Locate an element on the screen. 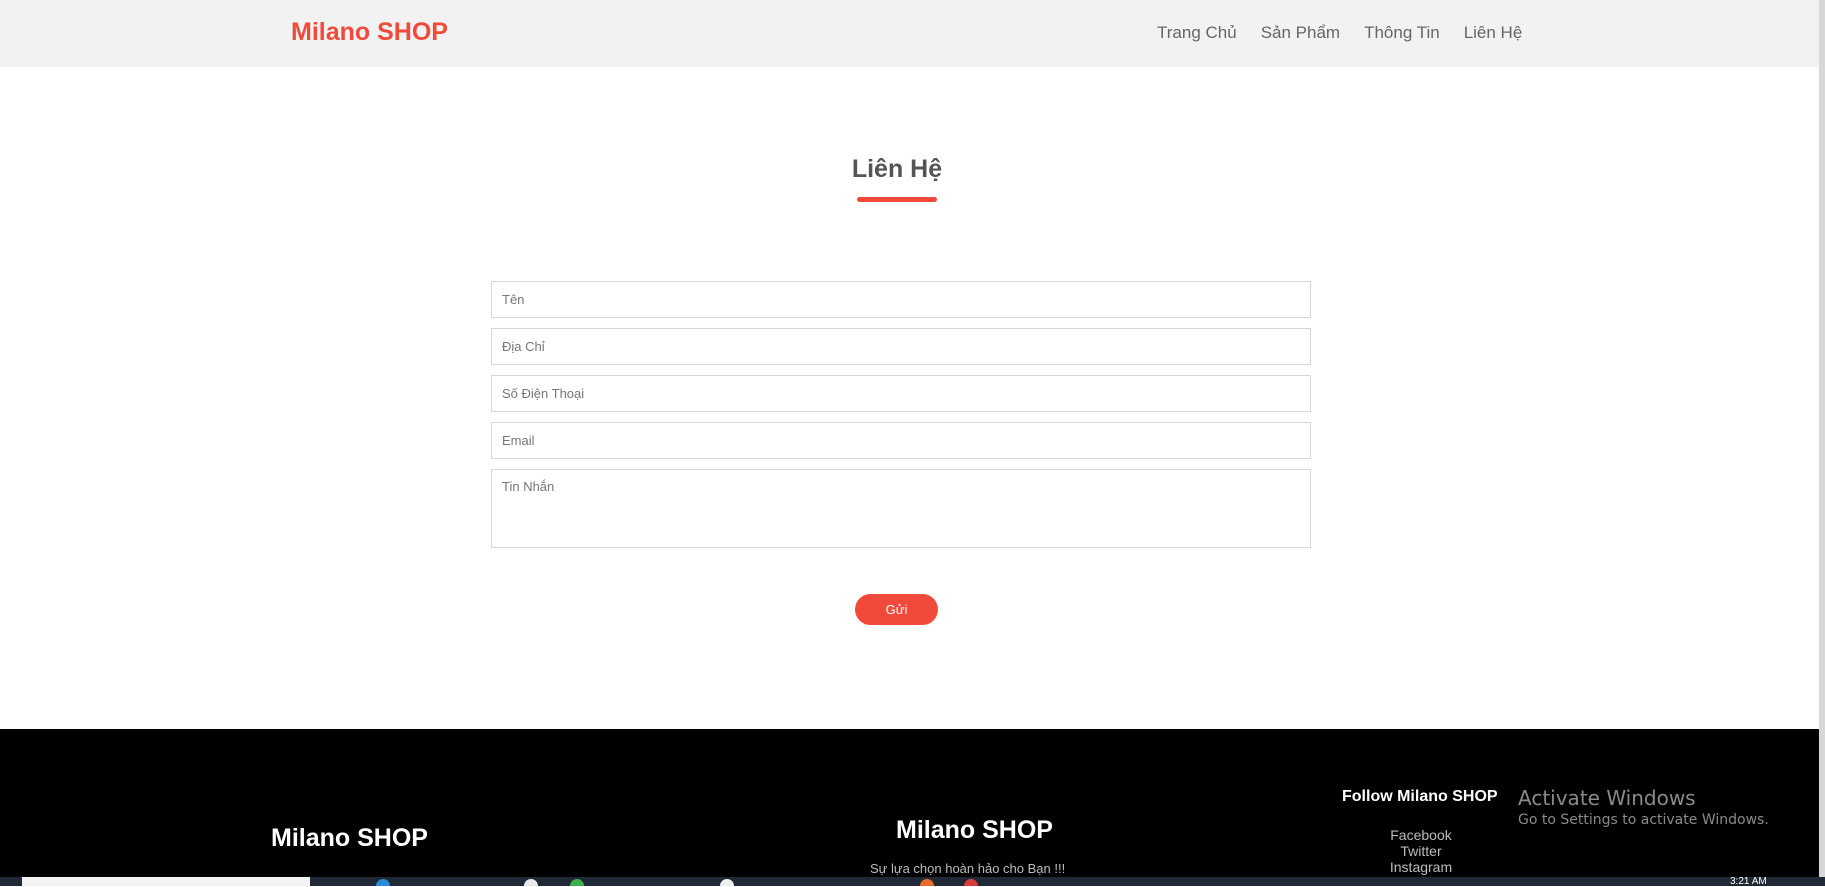 This screenshot has height=887, width=1825. site-logo: Milano SHOP is located at coordinates (369, 32).